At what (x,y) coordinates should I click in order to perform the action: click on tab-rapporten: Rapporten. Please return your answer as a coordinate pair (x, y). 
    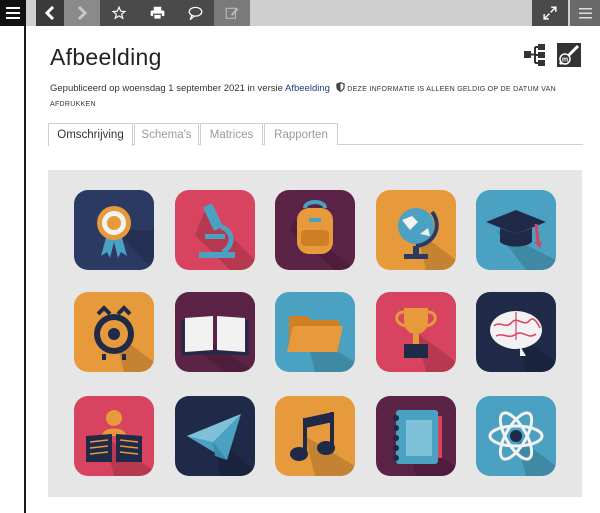
    Looking at the image, I should click on (301, 134).